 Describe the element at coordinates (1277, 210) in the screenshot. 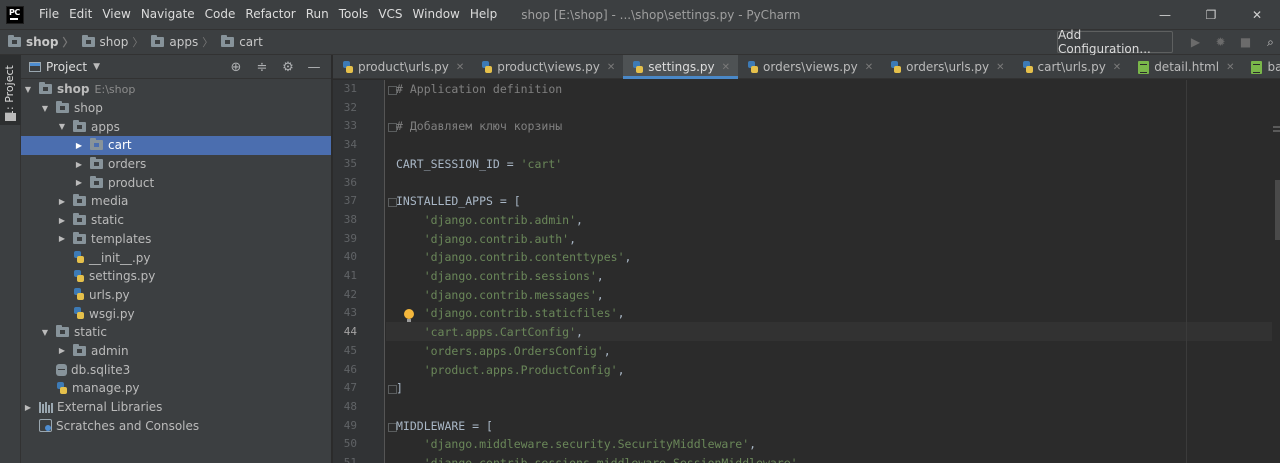

I see `scrollbar-thumb` at that location.